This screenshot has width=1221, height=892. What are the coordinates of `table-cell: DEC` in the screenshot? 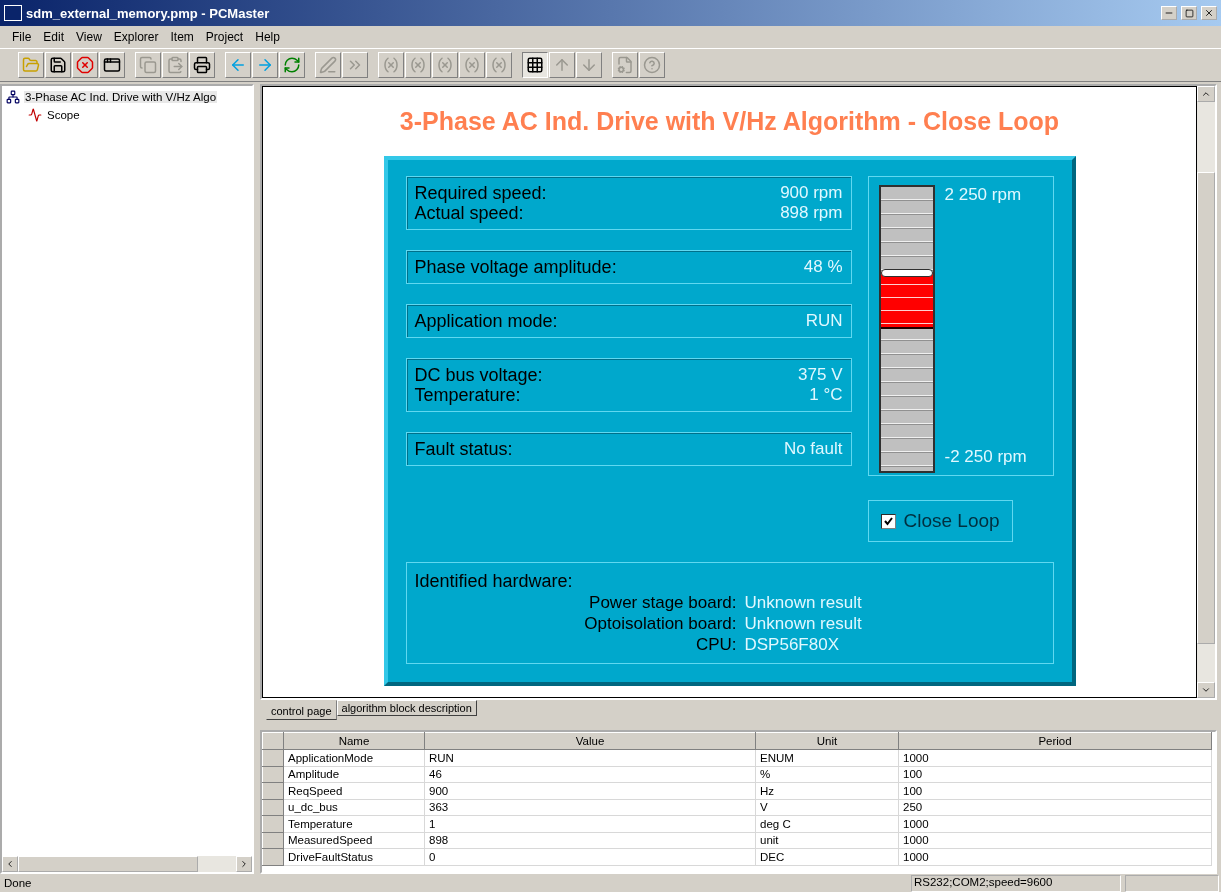 It's located at (827, 856).